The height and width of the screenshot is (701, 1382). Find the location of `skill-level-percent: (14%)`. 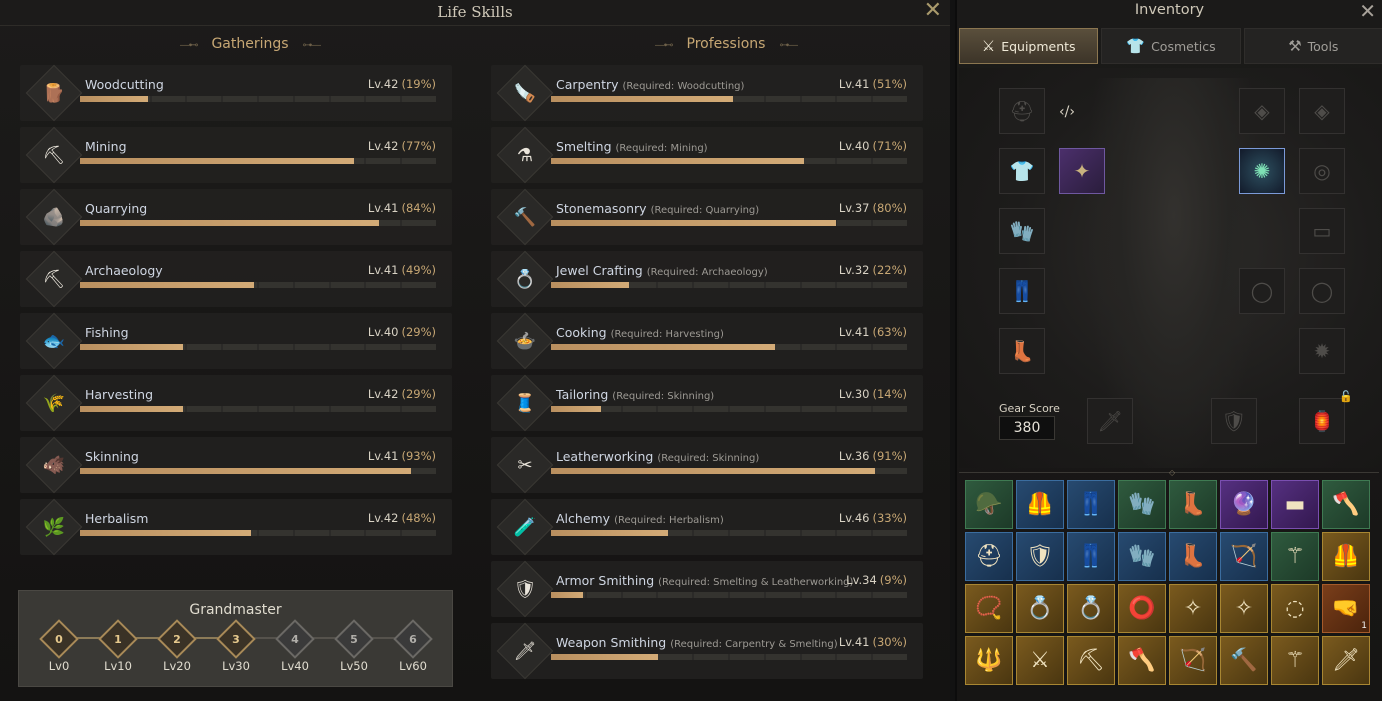

skill-level-percent: (14%) is located at coordinates (889, 394).